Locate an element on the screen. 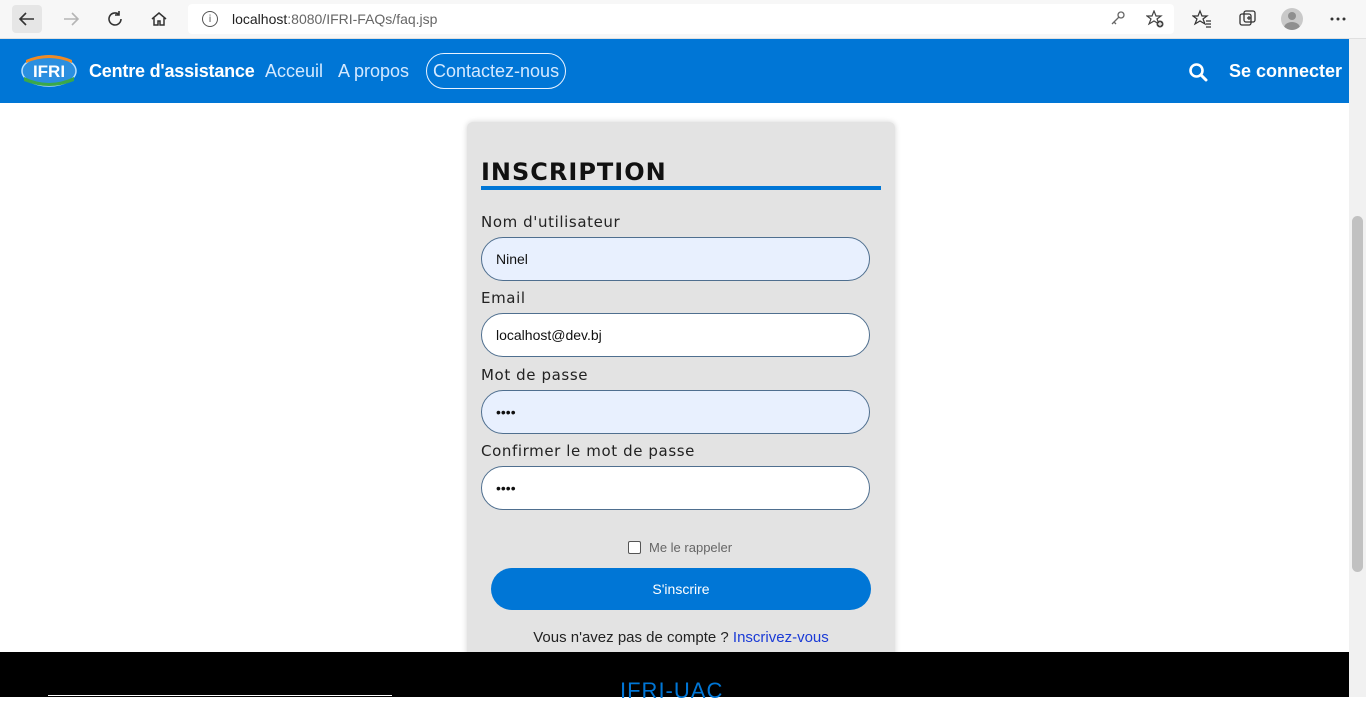  brand-title: Centre d'assistance is located at coordinates (172, 71).